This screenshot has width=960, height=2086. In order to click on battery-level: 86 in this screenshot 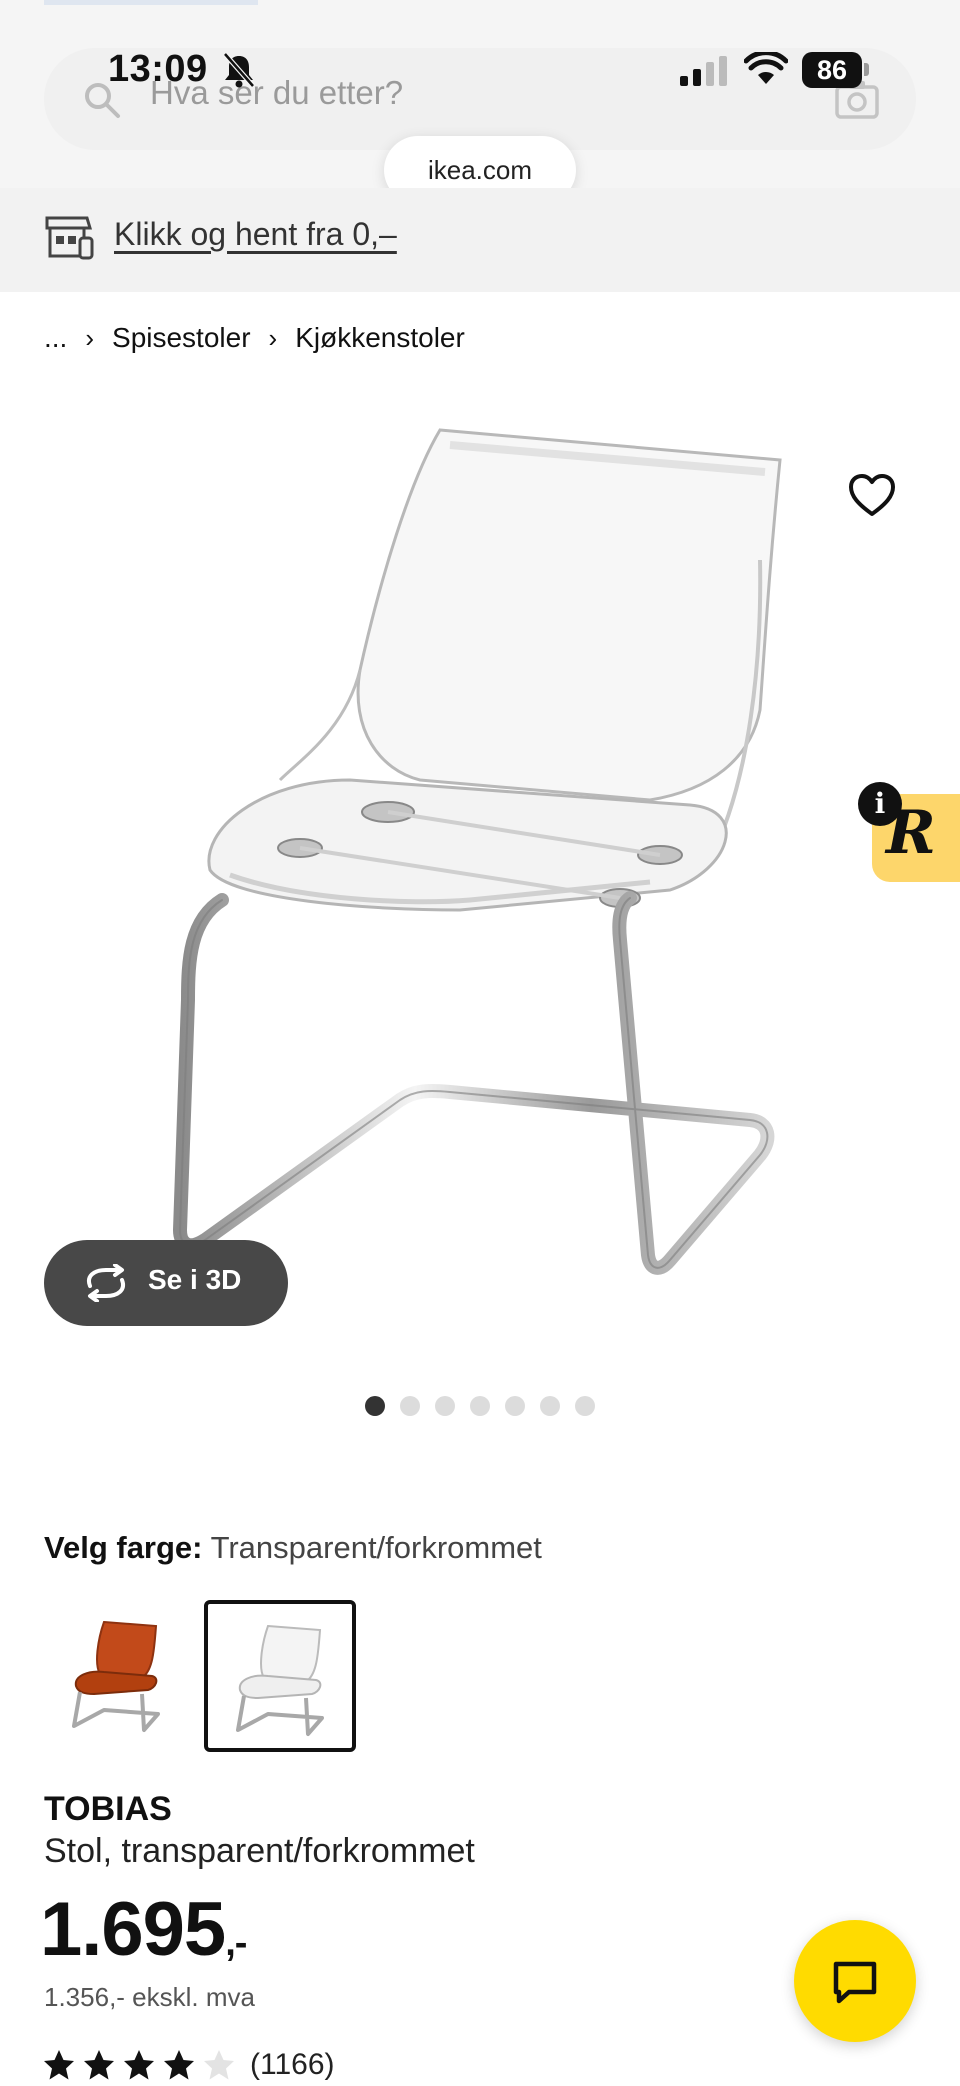, I will do `click(832, 70)`.